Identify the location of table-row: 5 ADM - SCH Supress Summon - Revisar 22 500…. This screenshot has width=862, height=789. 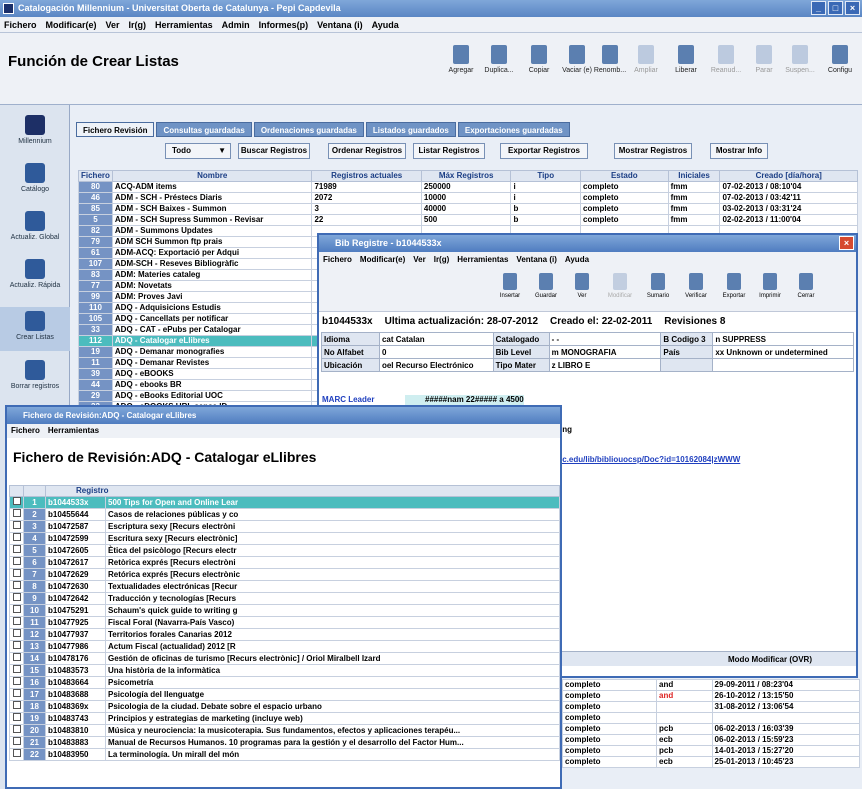
(468, 220).